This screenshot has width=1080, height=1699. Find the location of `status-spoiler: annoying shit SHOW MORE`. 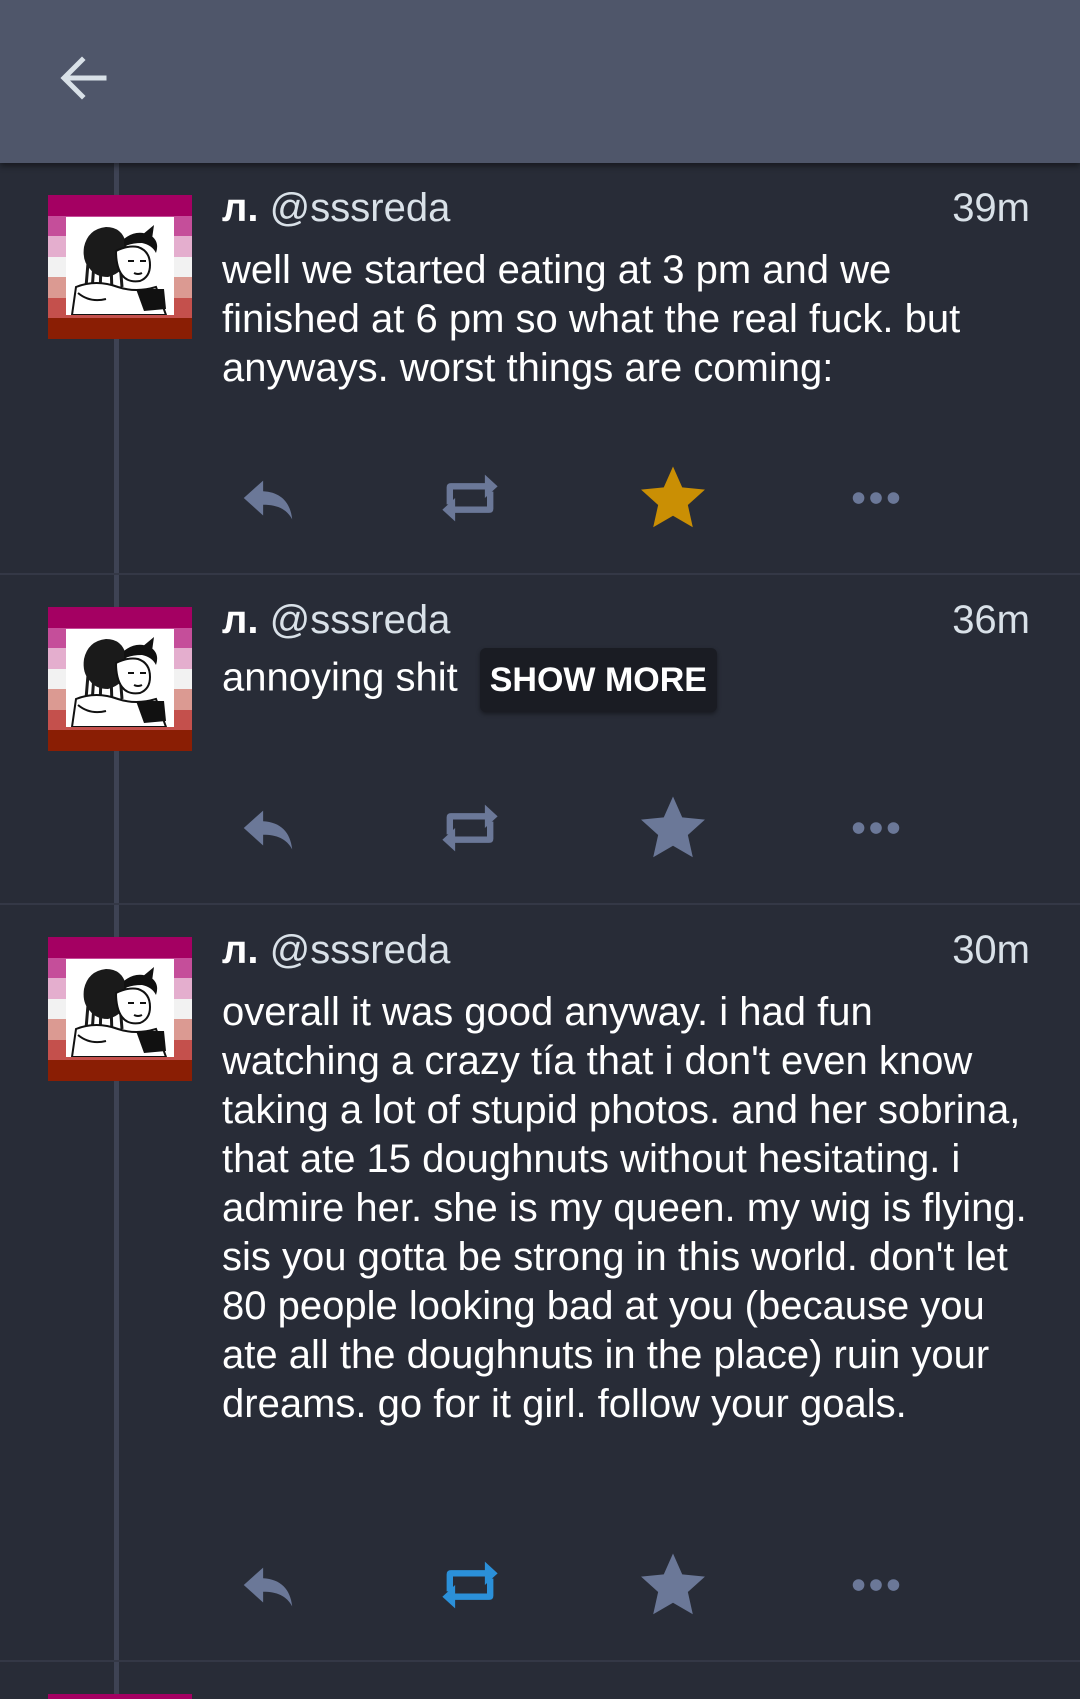

status-spoiler: annoying shit SHOW MORE is located at coordinates (626, 680).